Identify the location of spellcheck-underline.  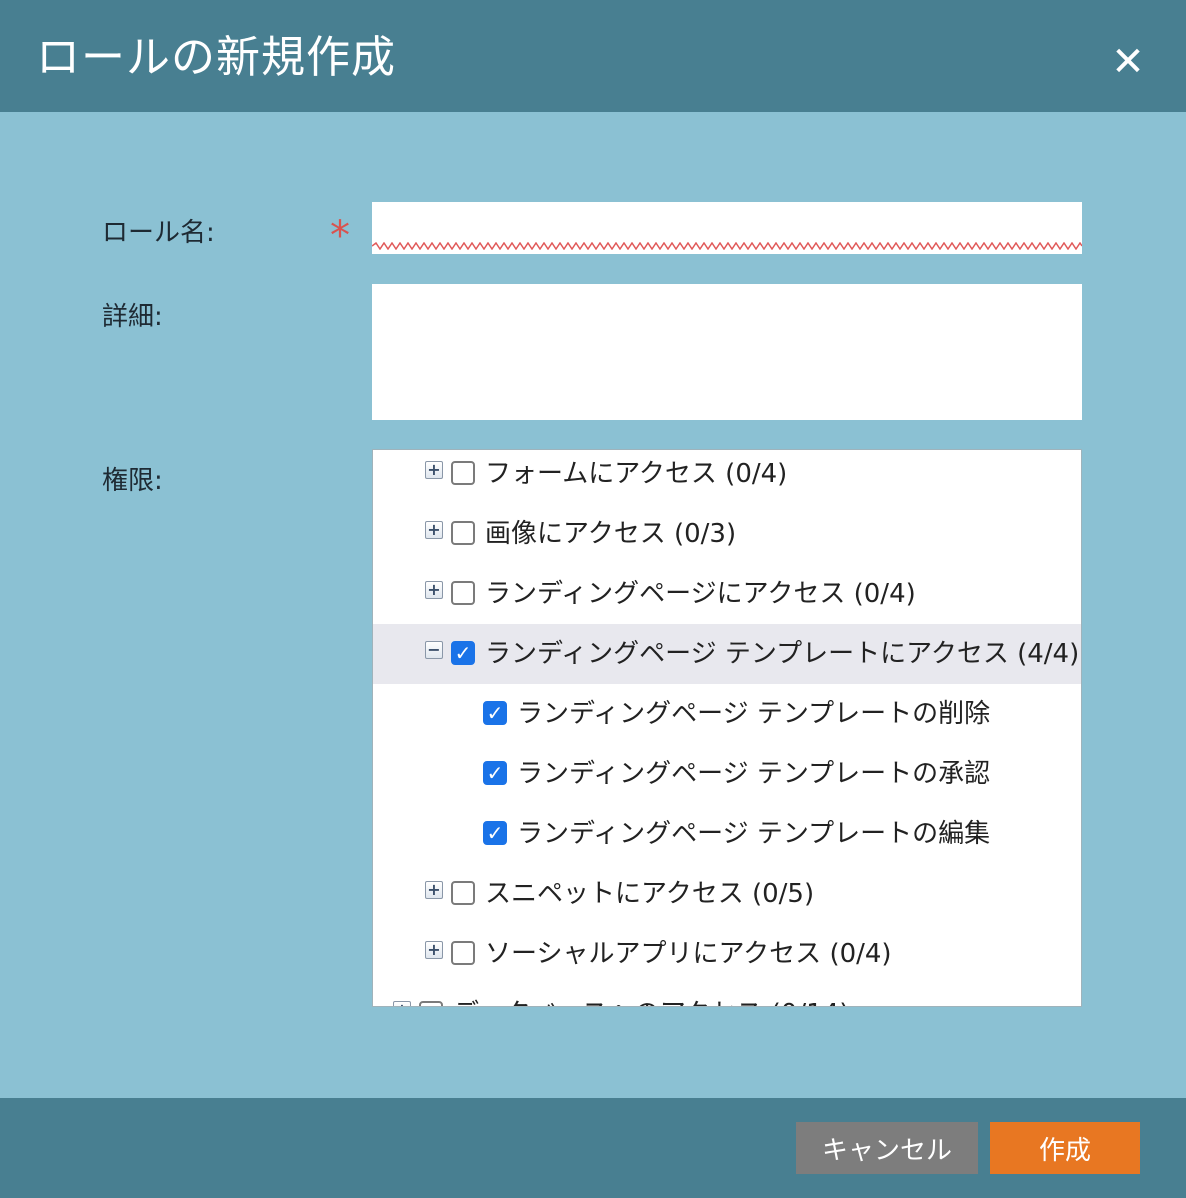
(727, 246).